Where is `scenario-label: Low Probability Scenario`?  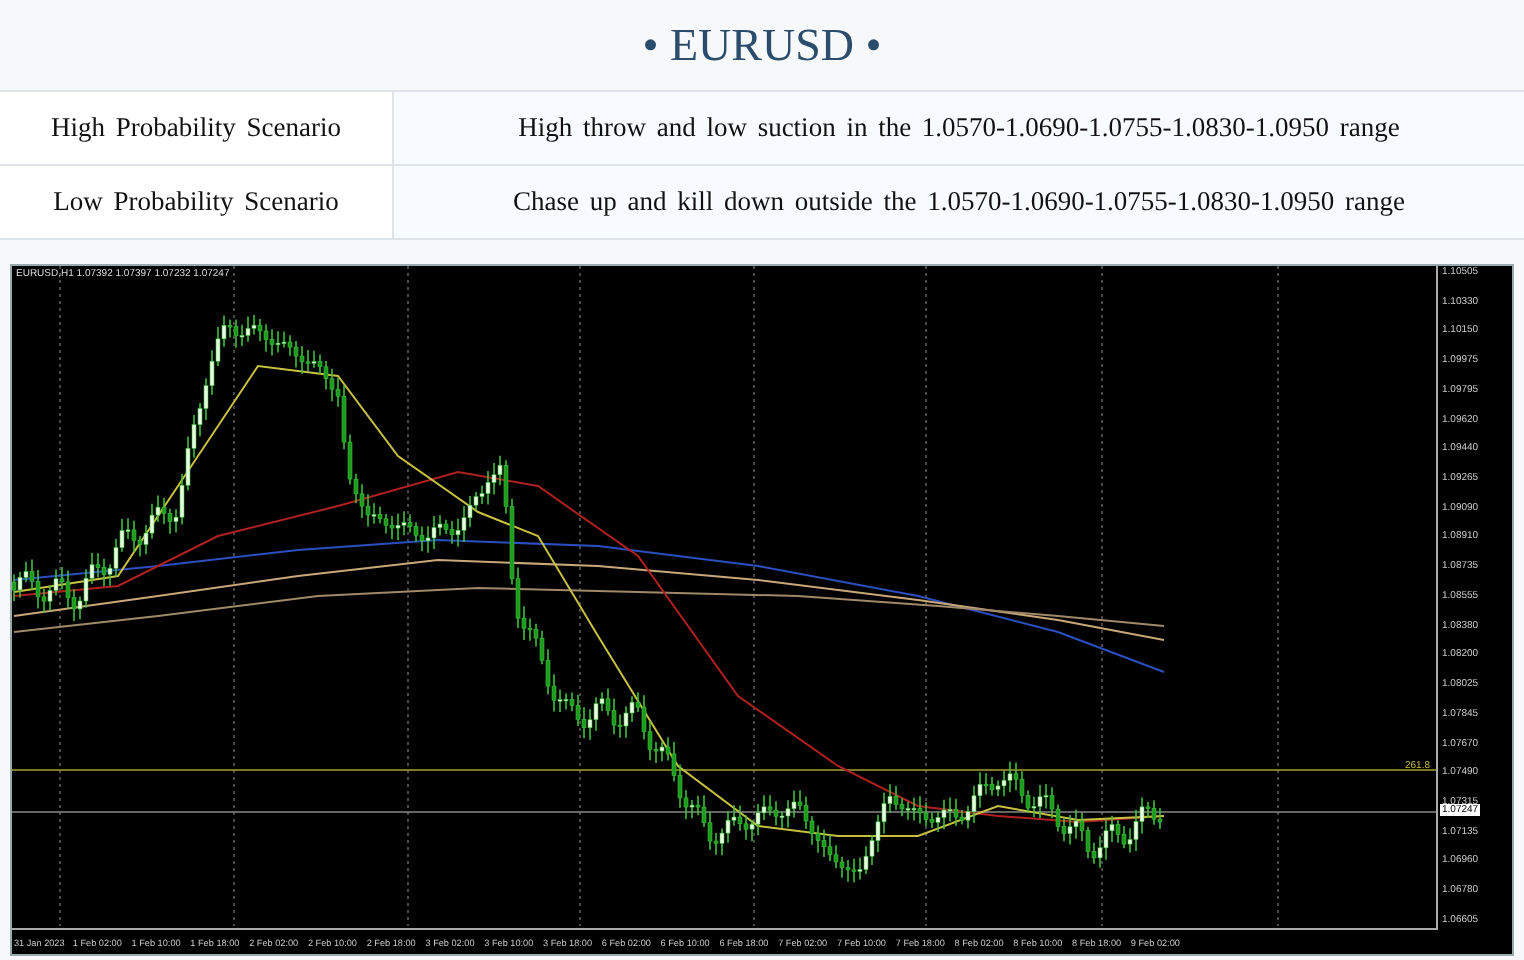
scenario-label: Low Probability Scenario is located at coordinates (197, 203).